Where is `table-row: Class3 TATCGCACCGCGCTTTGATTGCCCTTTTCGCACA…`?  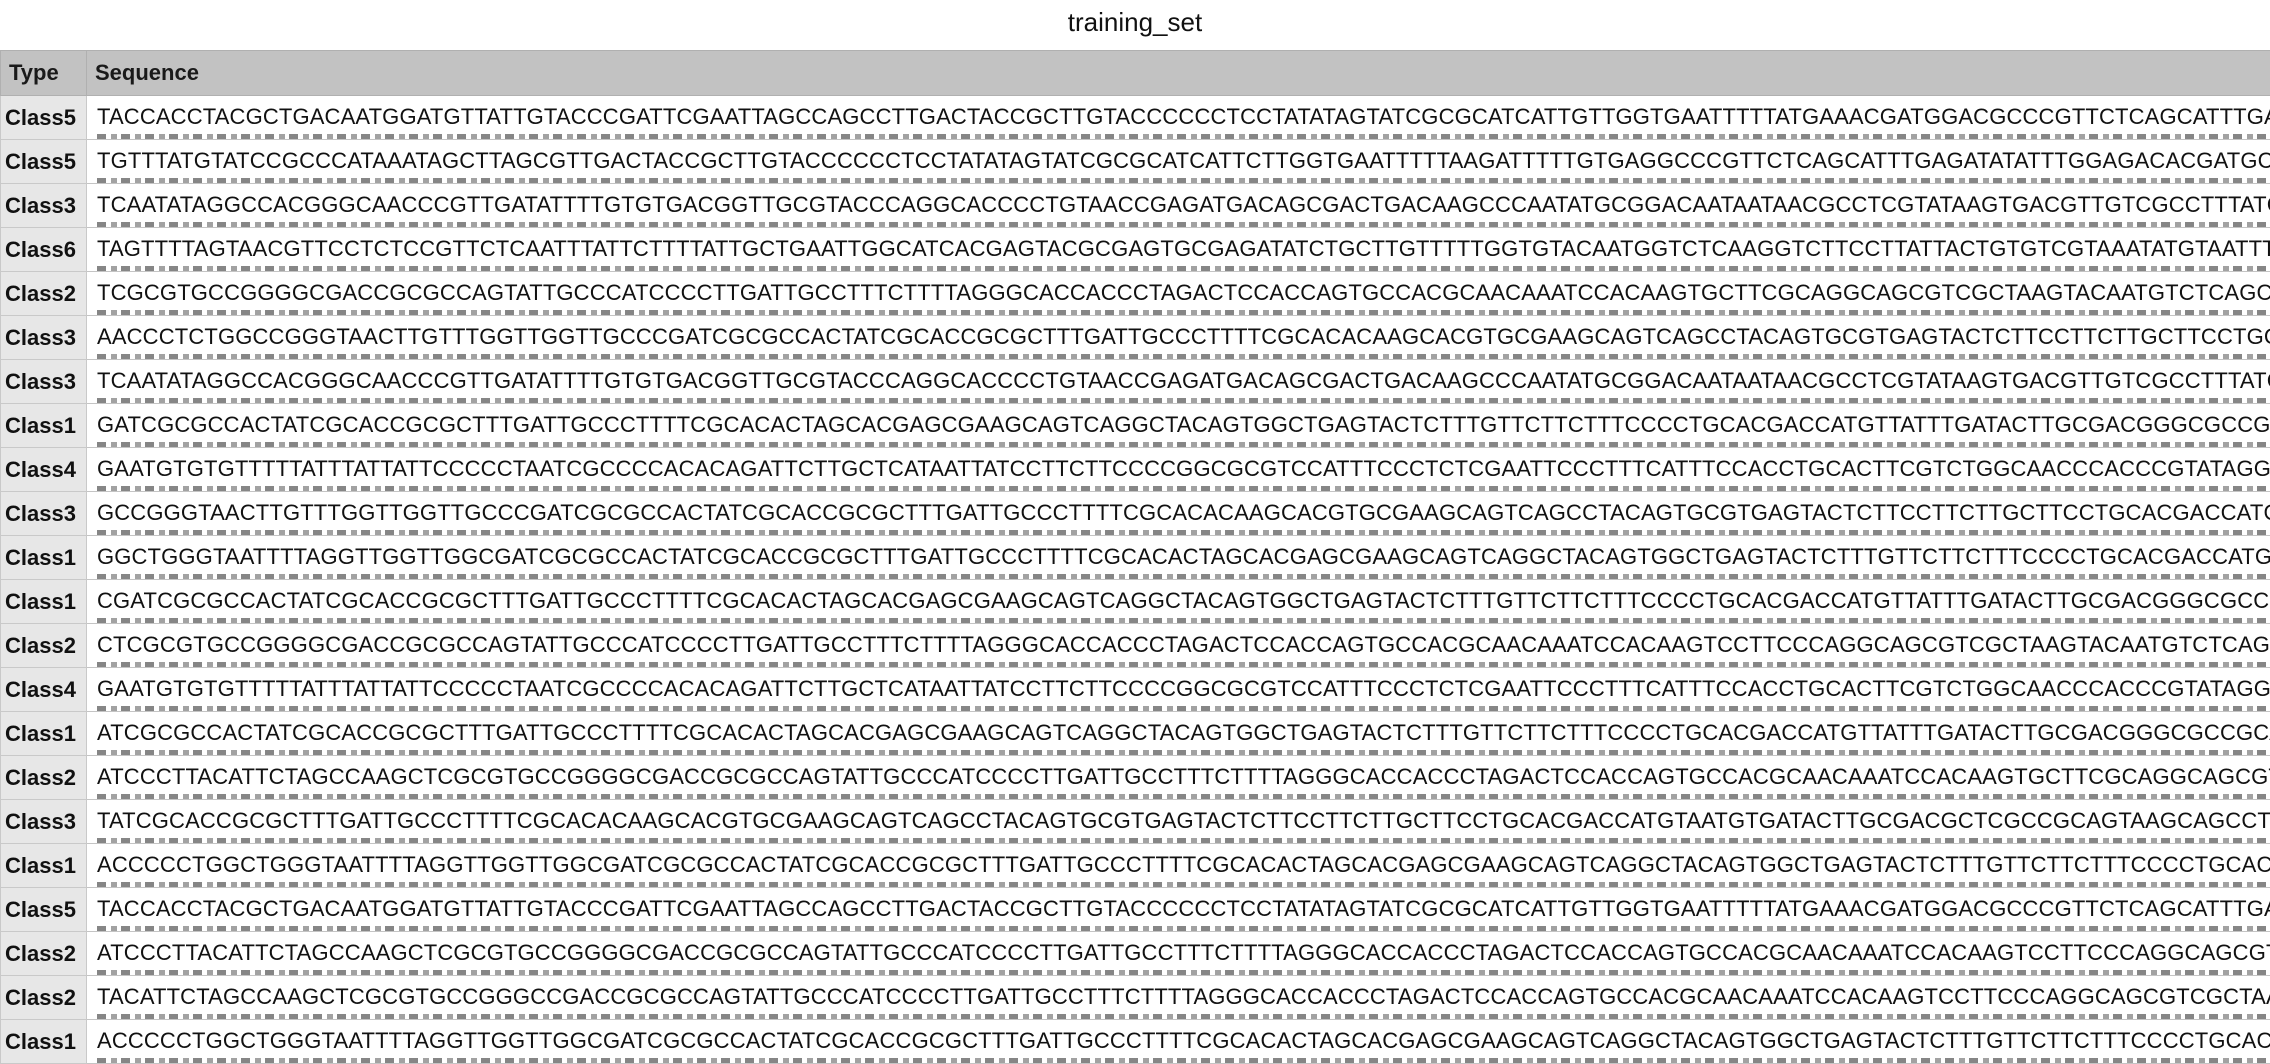 table-row: Class3 TATCGCACCGCGCTTTGATTGCCCTTTTCGCACA… is located at coordinates (1135, 821).